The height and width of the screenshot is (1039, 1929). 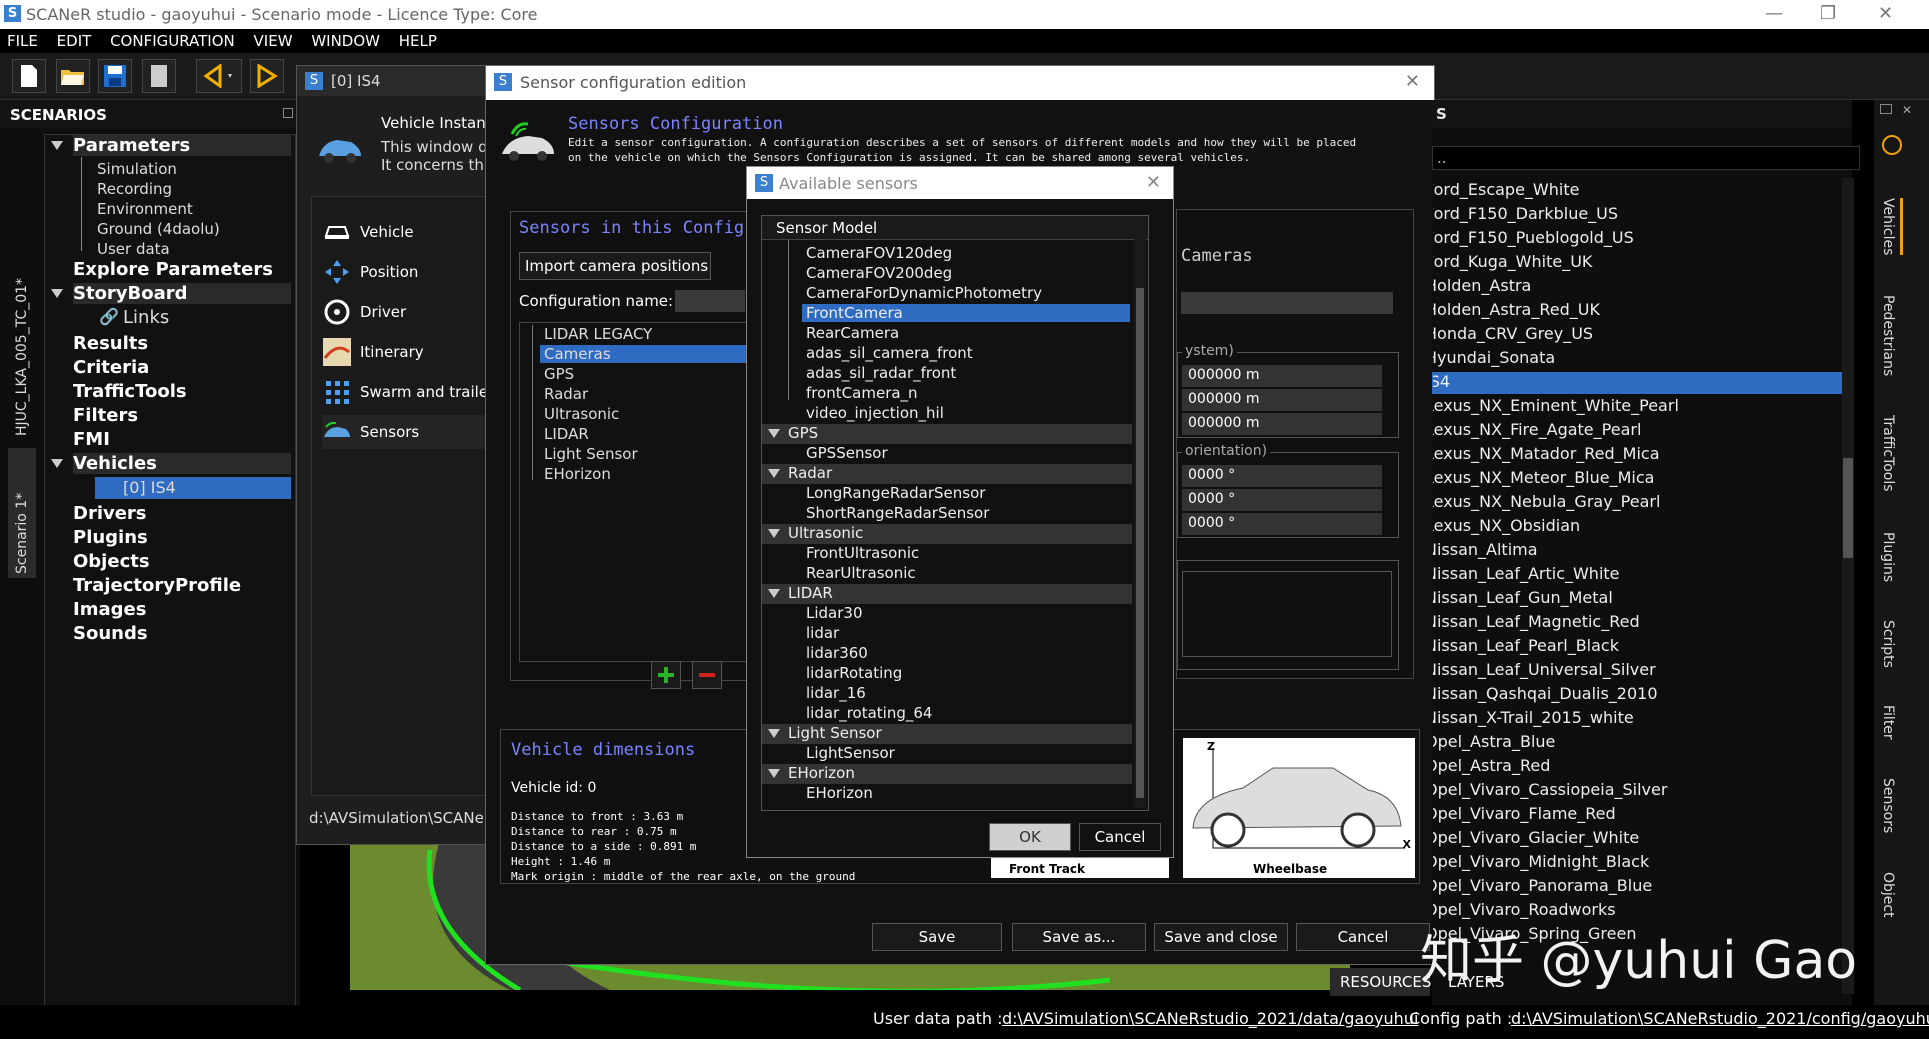 What do you see at coordinates (1282, 476) in the screenshot?
I see `heading-field: 0000 °` at bounding box center [1282, 476].